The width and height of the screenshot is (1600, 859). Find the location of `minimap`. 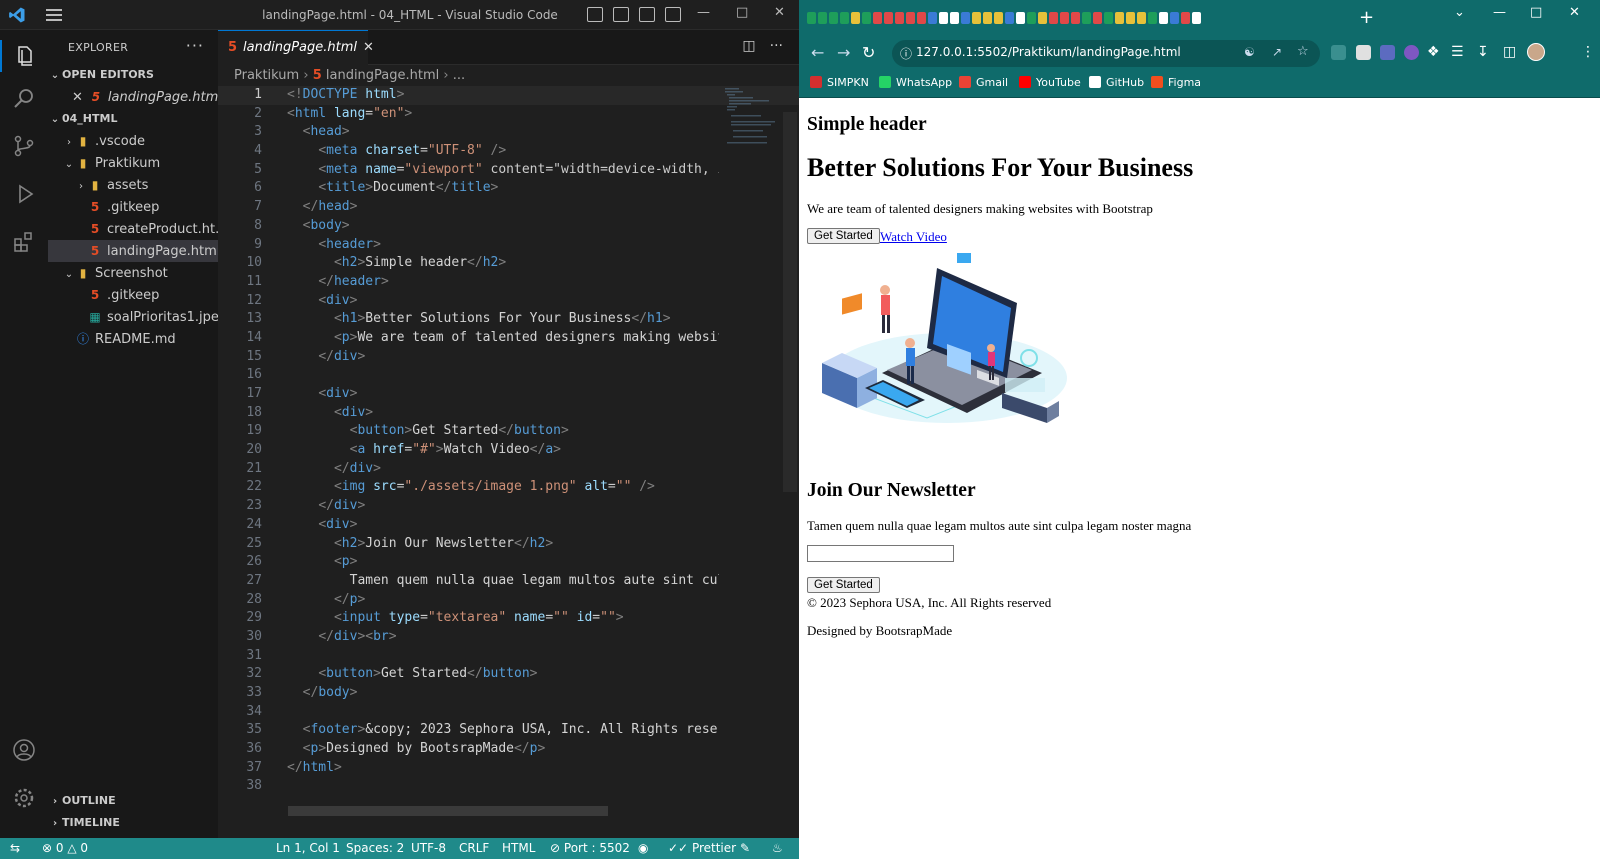

minimap is located at coordinates (753, 116).